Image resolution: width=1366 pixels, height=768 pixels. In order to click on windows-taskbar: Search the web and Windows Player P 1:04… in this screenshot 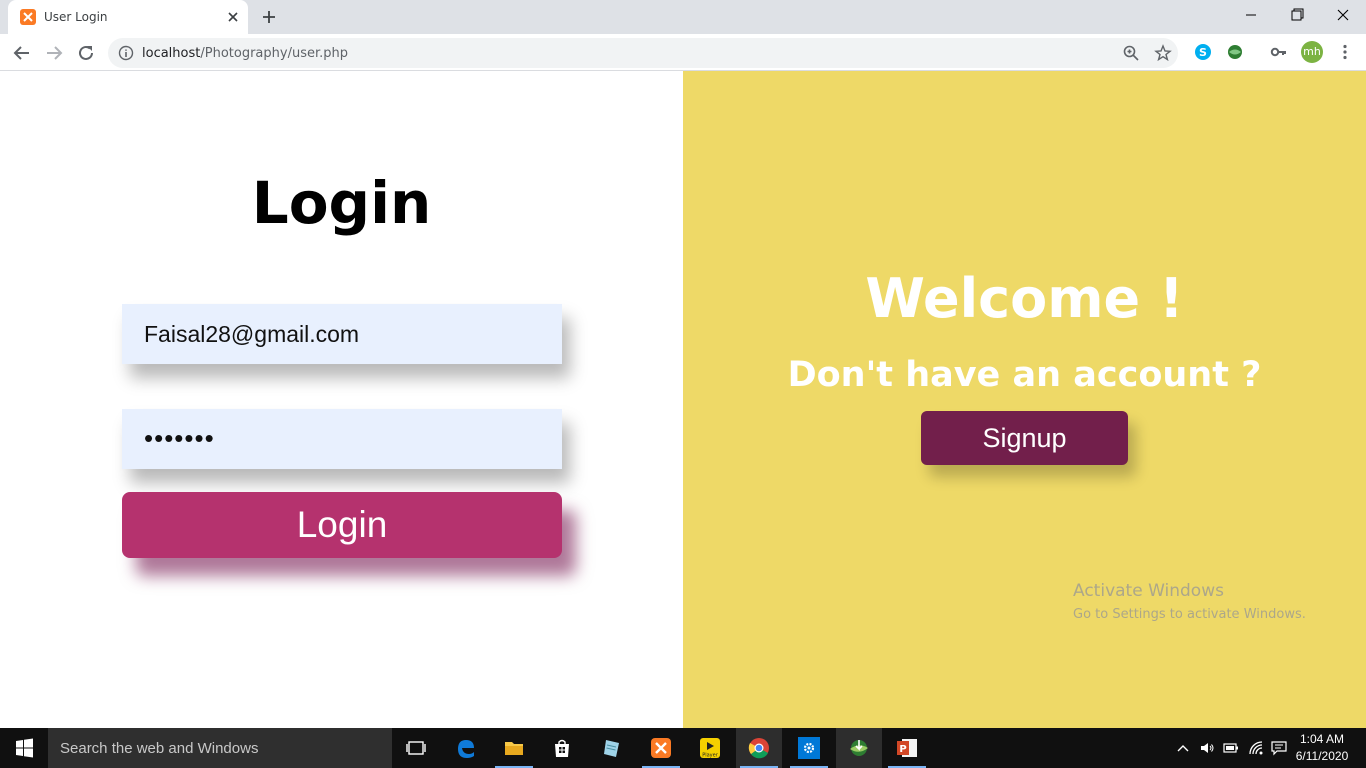, I will do `click(683, 748)`.